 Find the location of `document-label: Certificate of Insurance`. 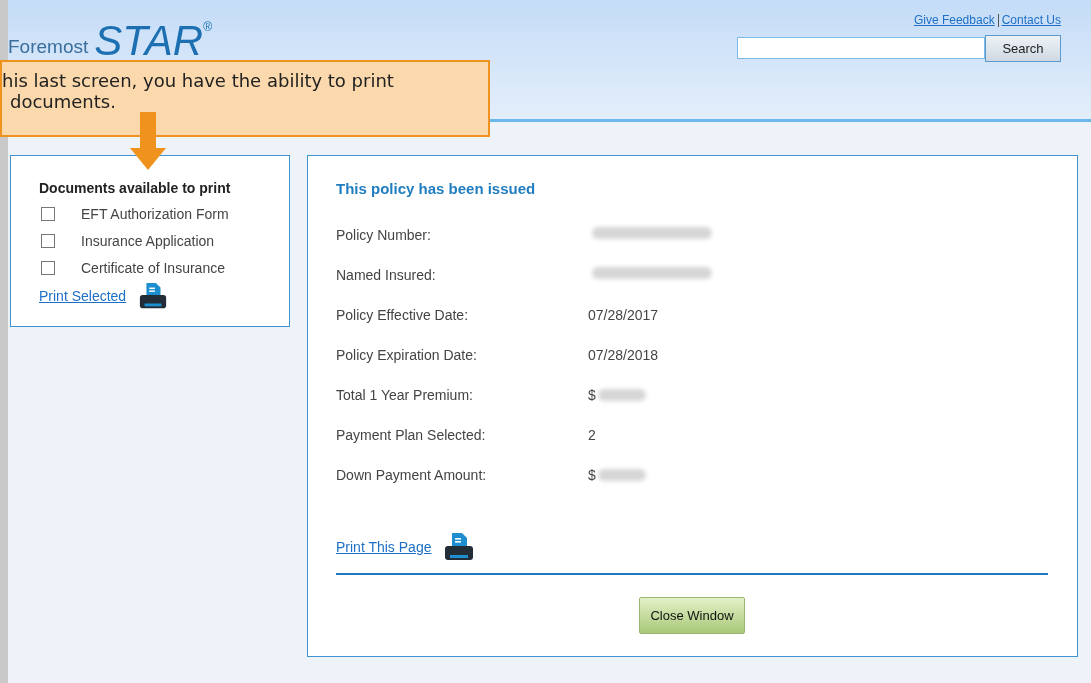

document-label: Certificate of Insurance is located at coordinates (153, 267).